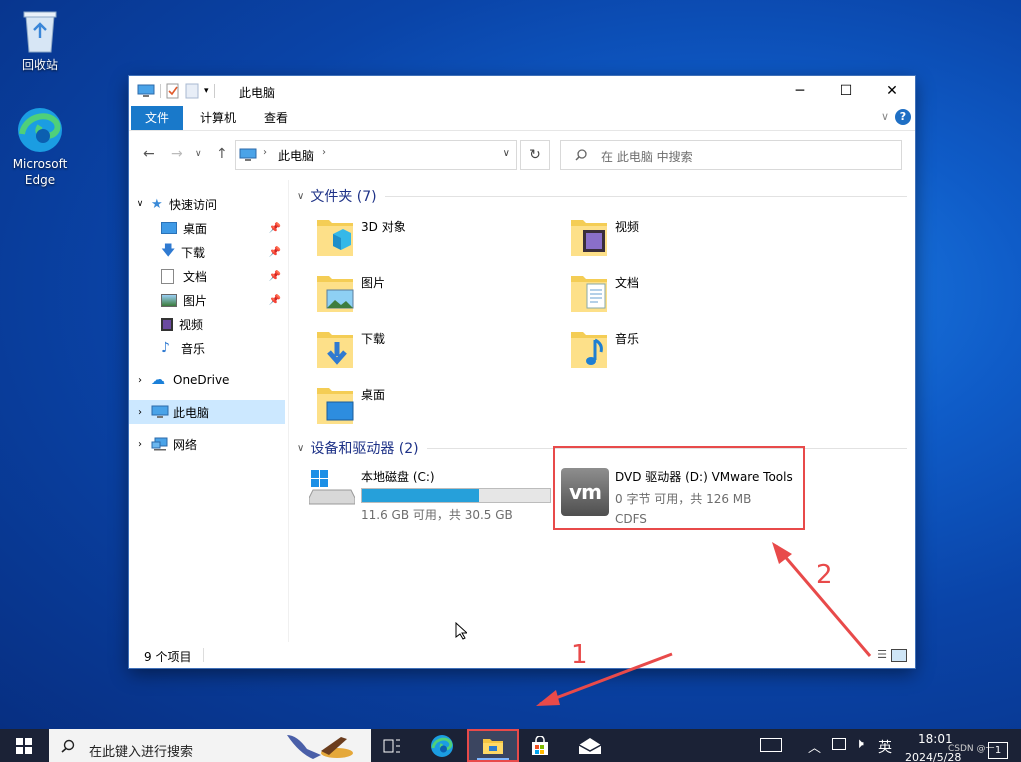 Image resolution: width=1021 pixels, height=762 pixels. I want to click on file-explorer-icon, so click(493, 746).